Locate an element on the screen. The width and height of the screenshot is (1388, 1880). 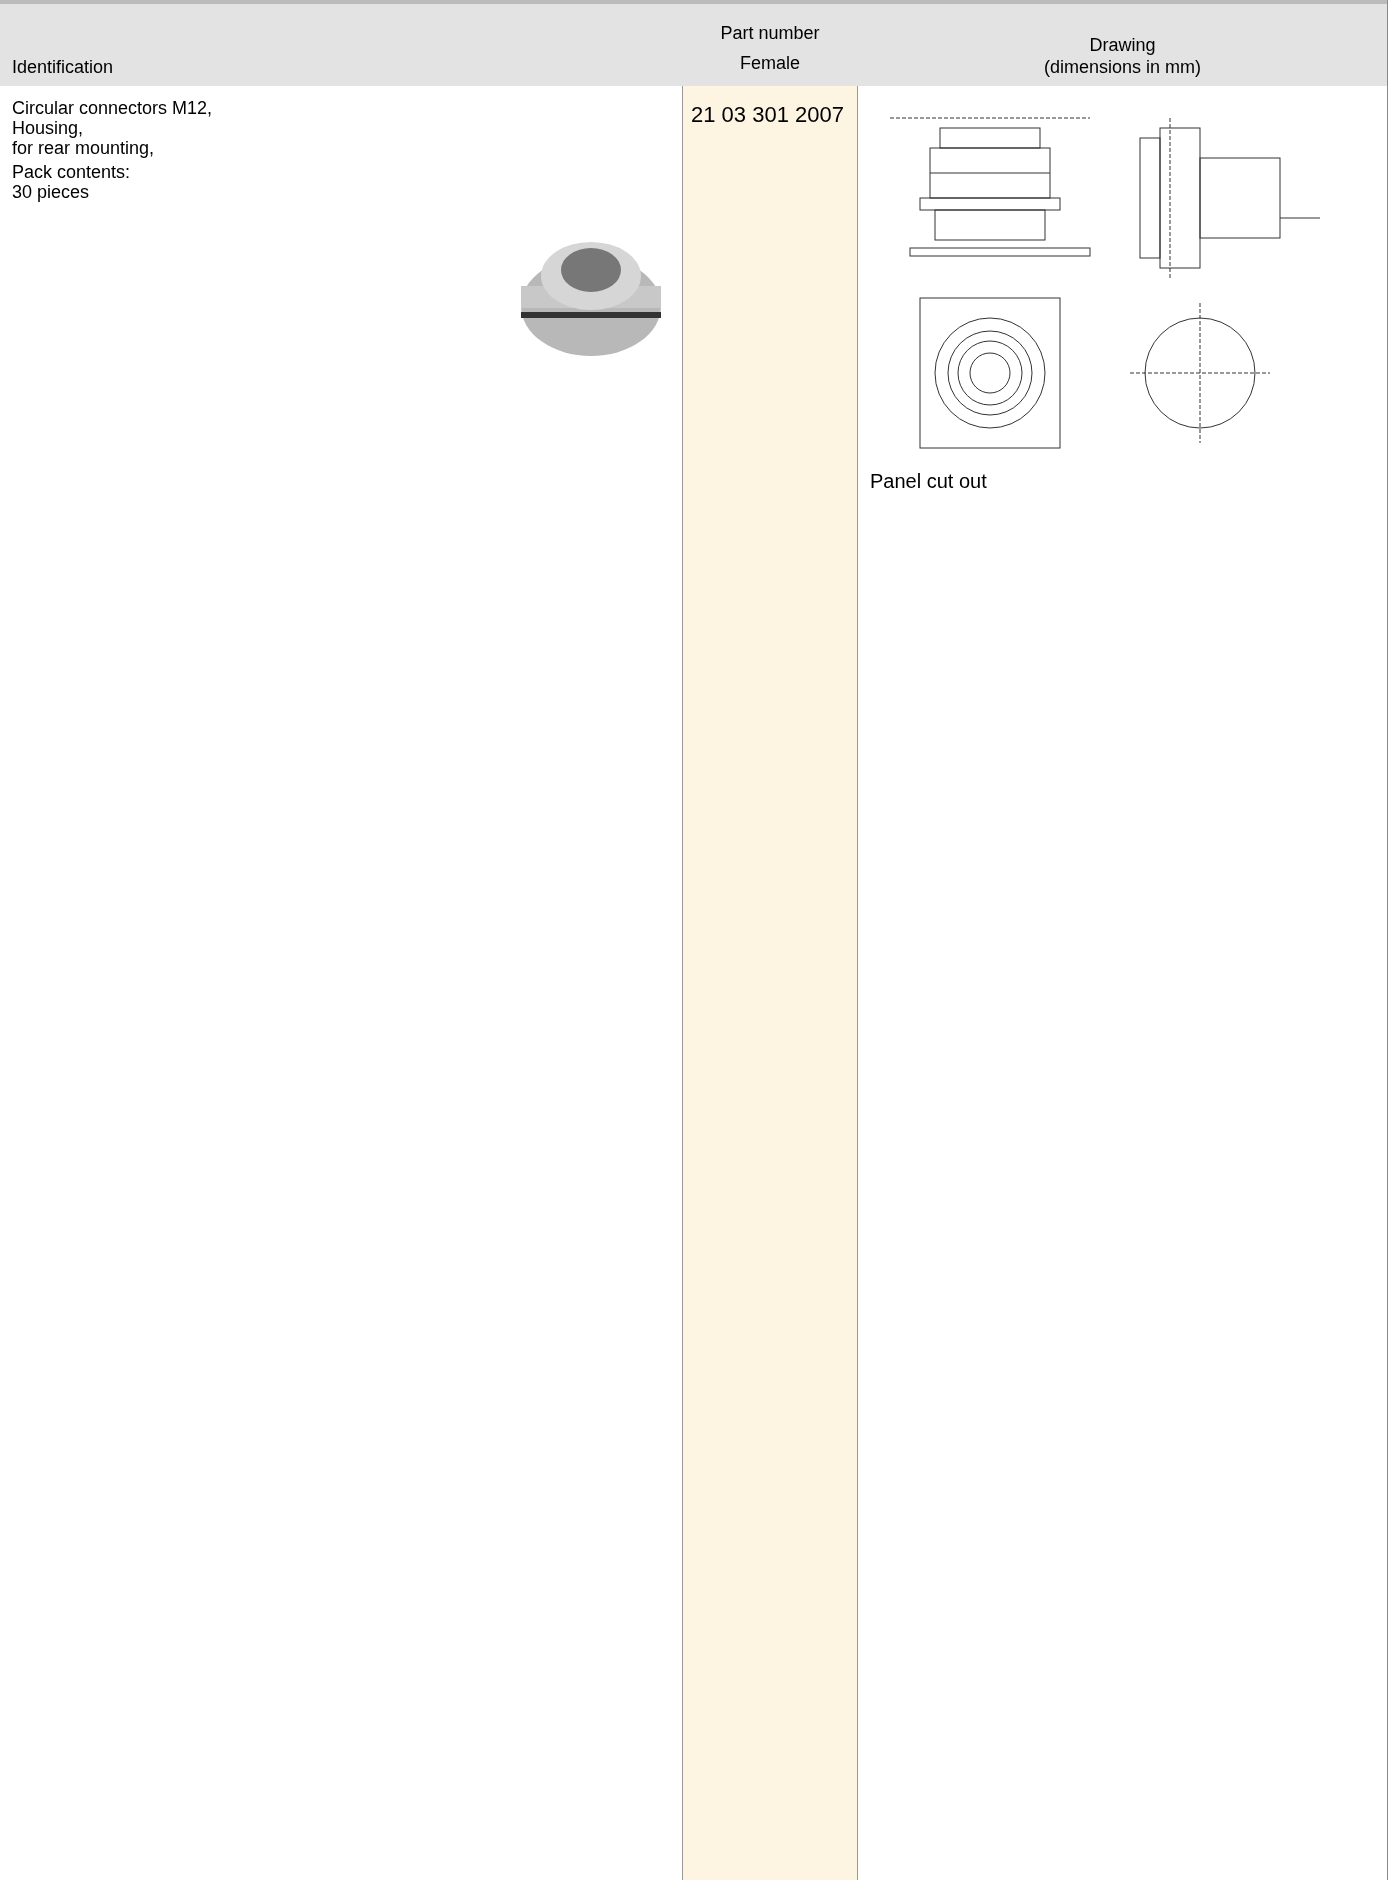
column-header: Drawing is located at coordinates (1122, 45).